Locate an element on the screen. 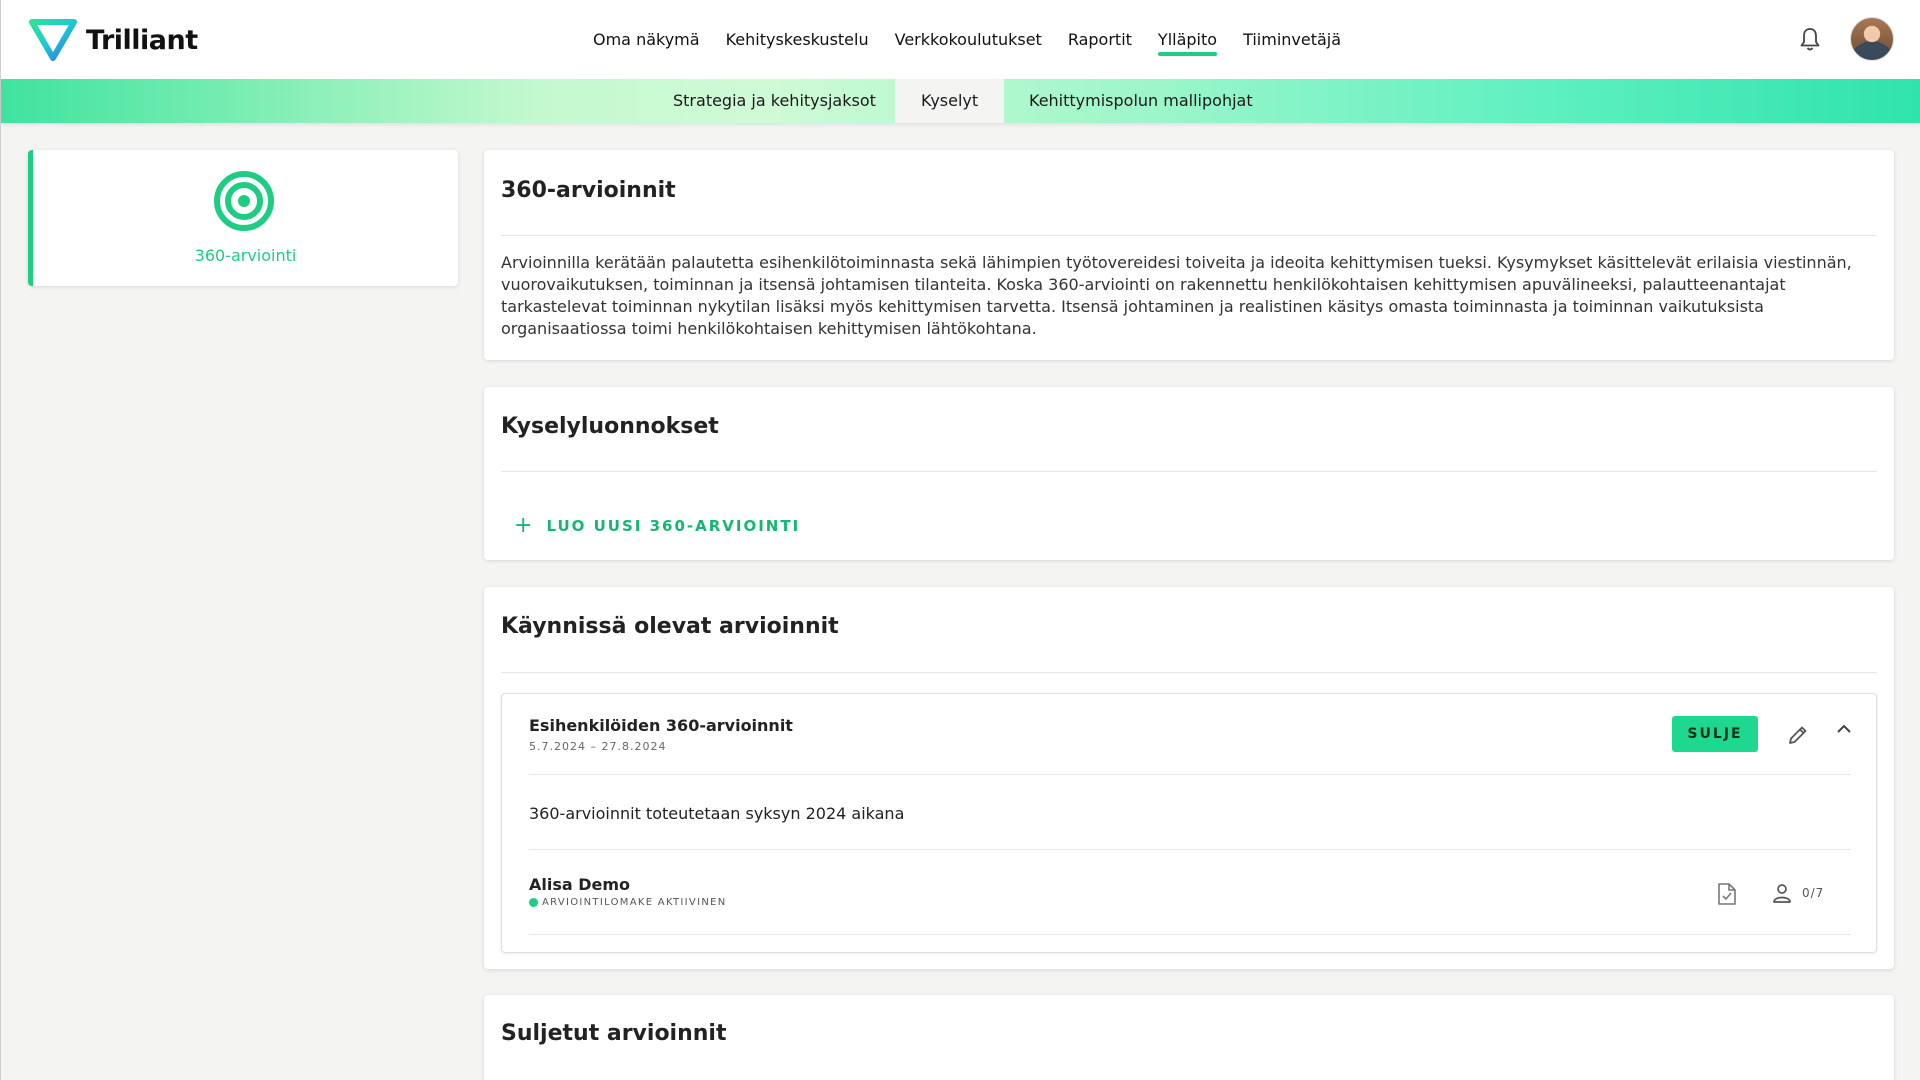 This screenshot has height=1080, width=1920. participant-name: Alisa Demo is located at coordinates (580, 884).